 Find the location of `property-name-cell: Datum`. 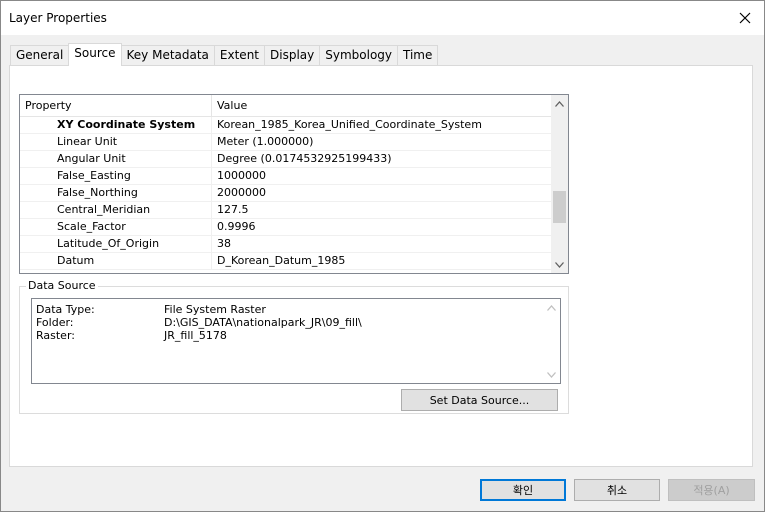

property-name-cell: Datum is located at coordinates (116, 261).